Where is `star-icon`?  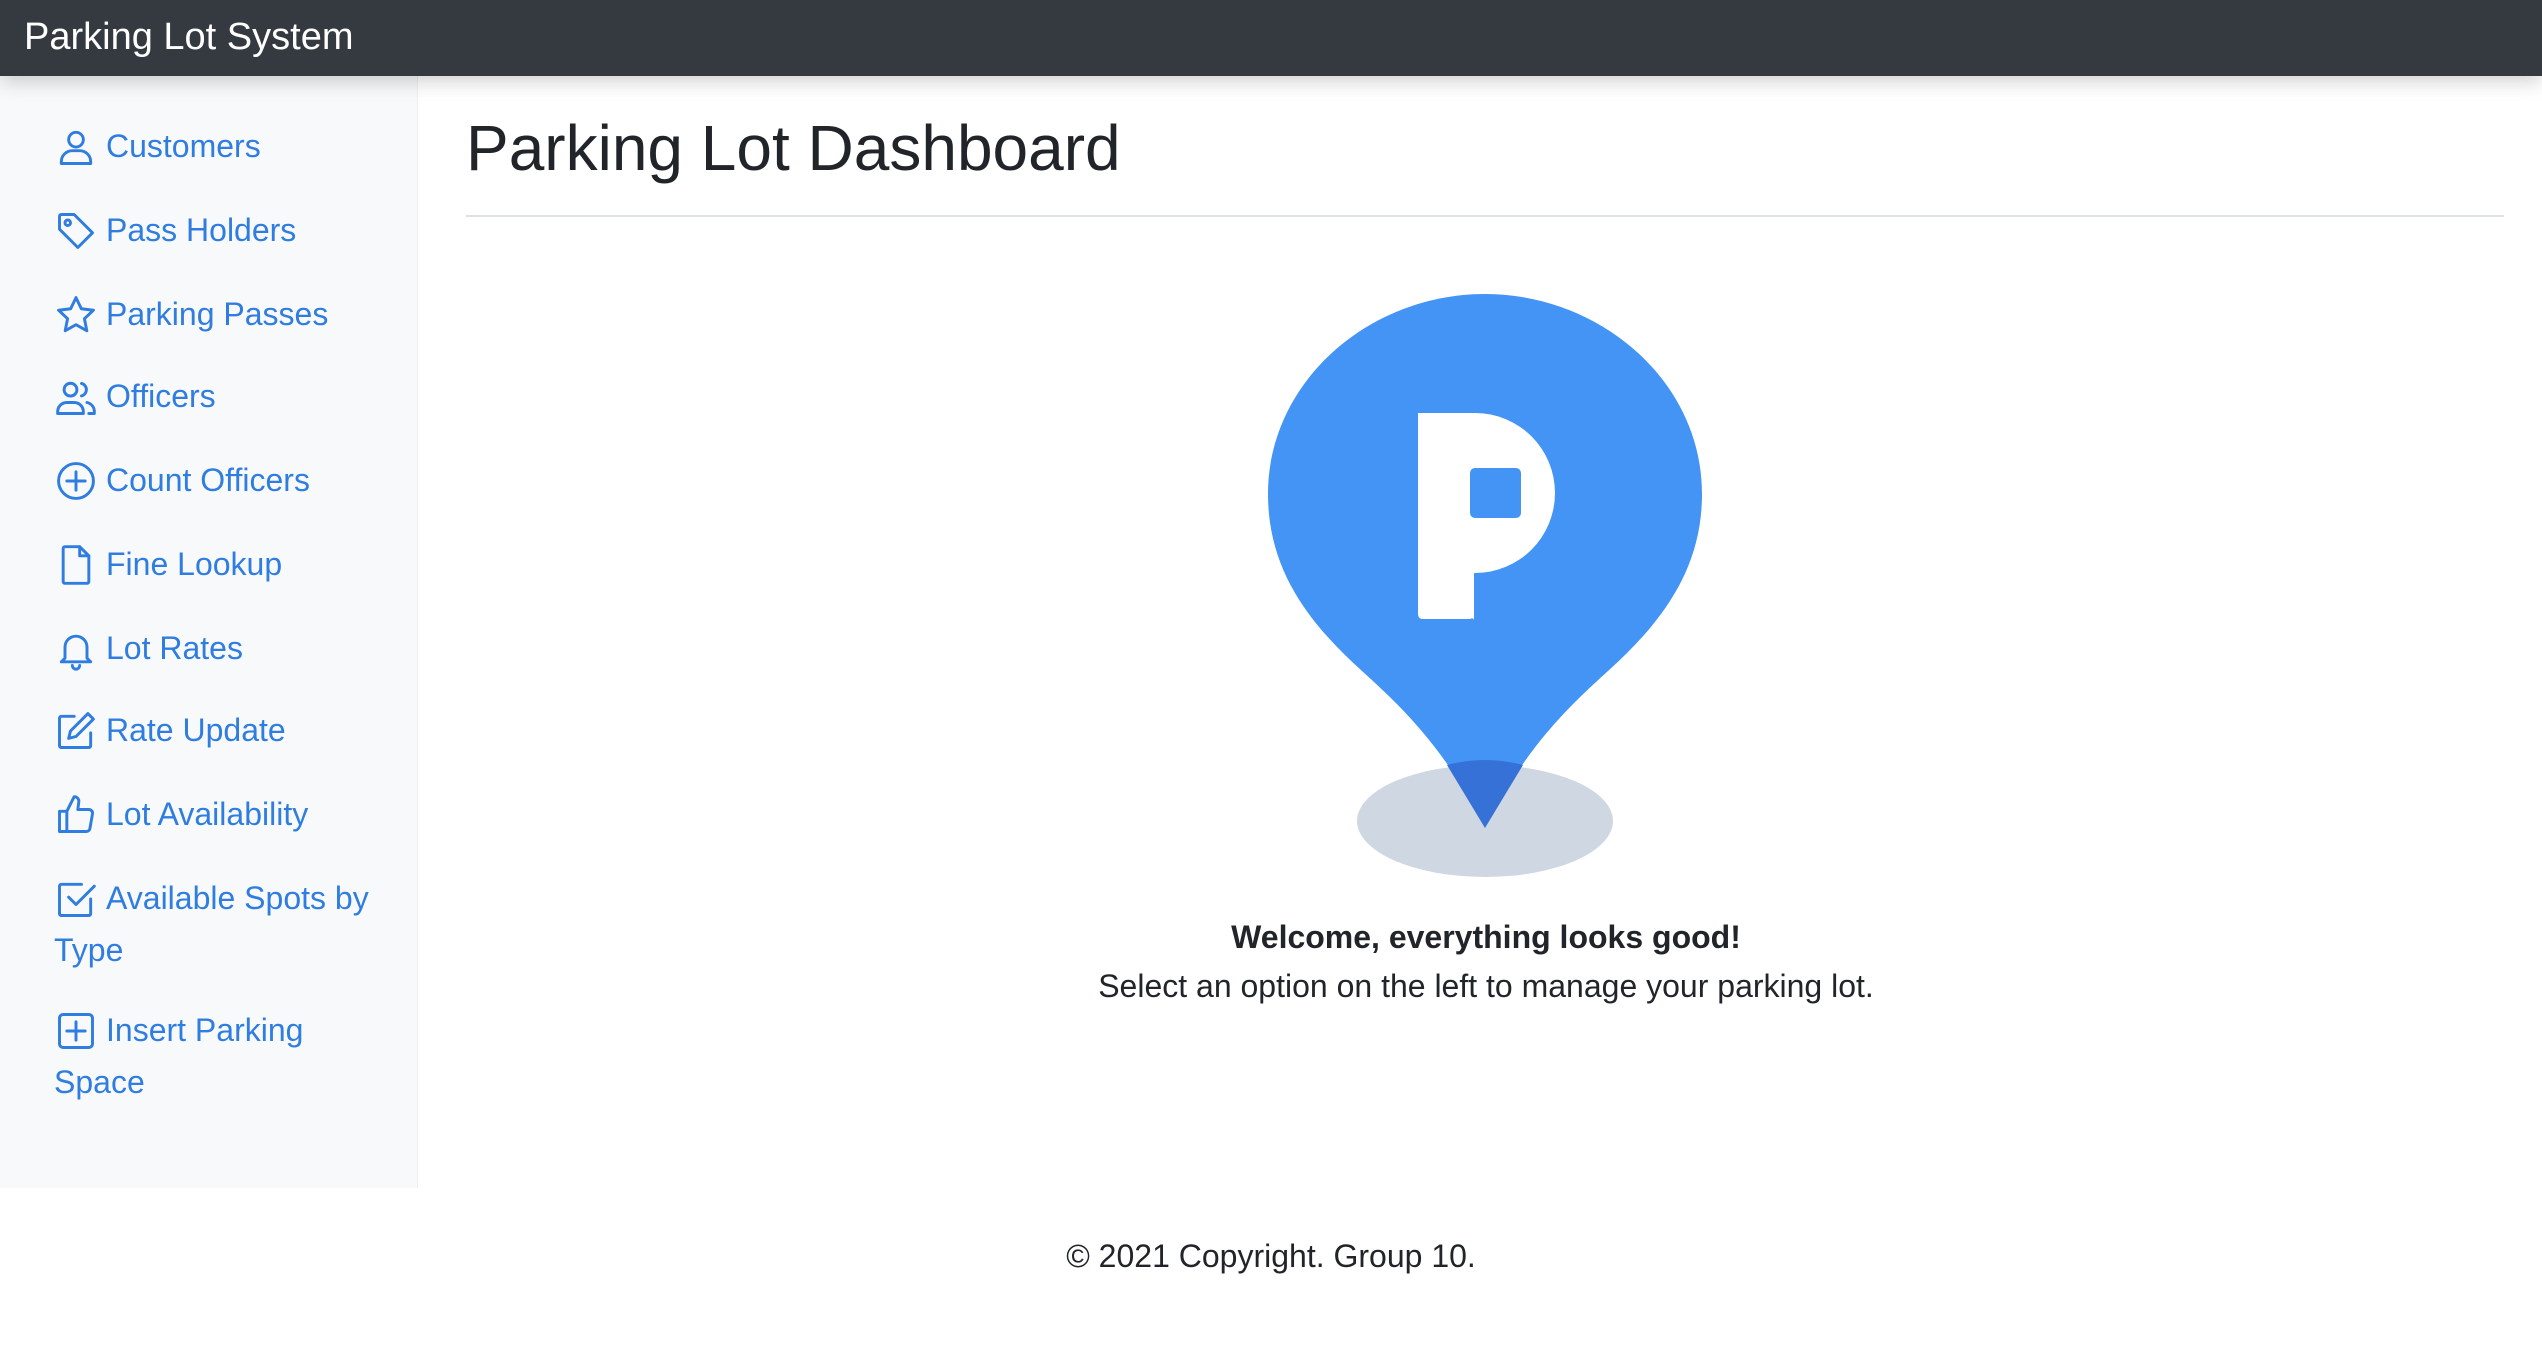 star-icon is located at coordinates (76, 315).